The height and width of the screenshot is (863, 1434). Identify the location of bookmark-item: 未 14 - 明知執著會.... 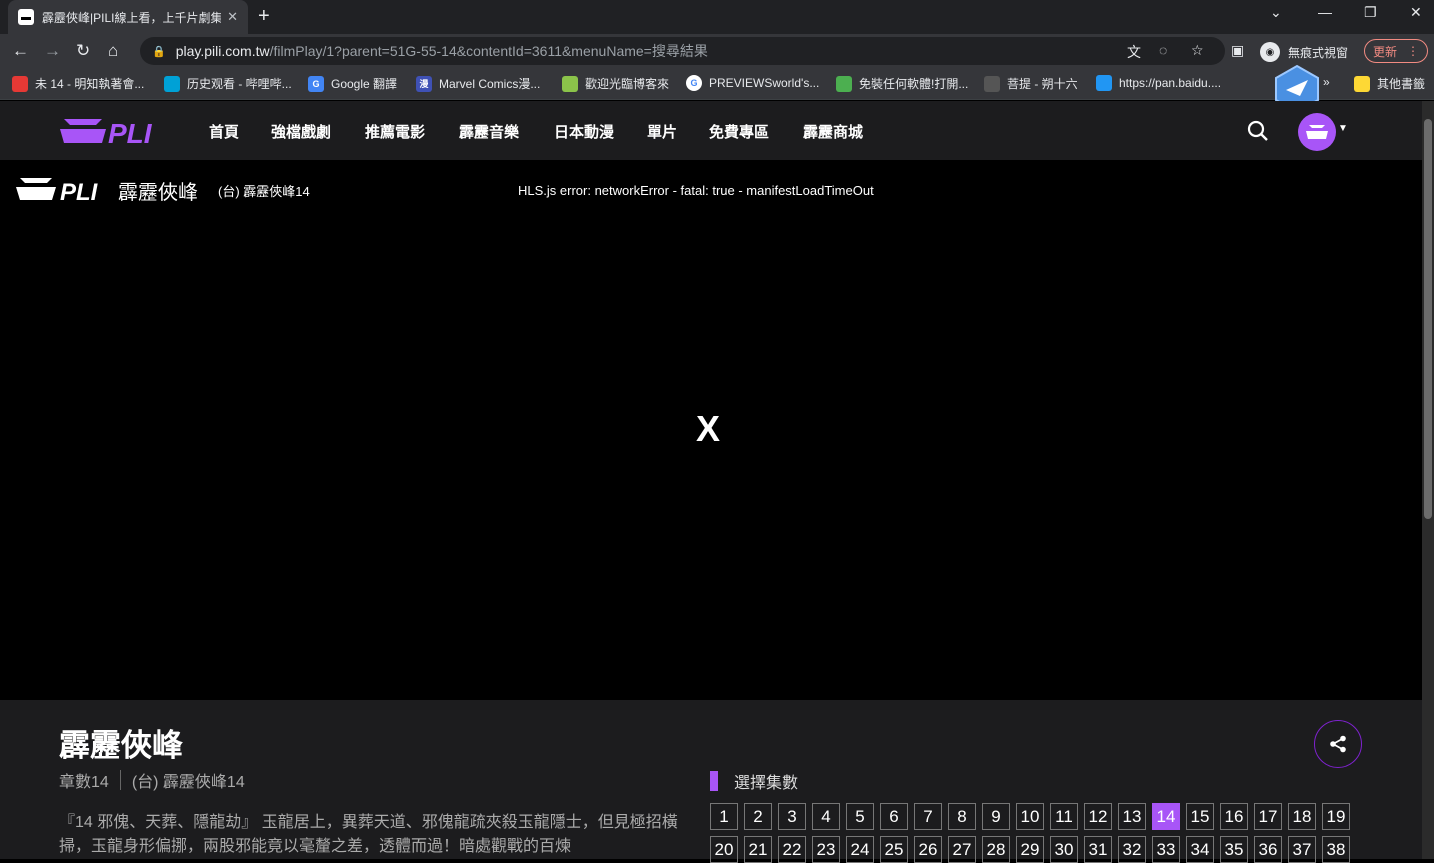
(78, 83).